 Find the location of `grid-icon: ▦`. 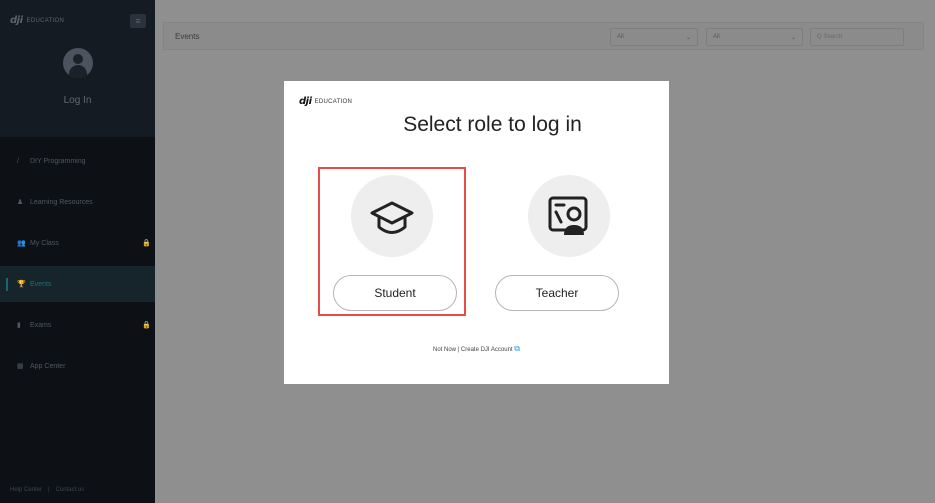

grid-icon: ▦ is located at coordinates (20, 366).